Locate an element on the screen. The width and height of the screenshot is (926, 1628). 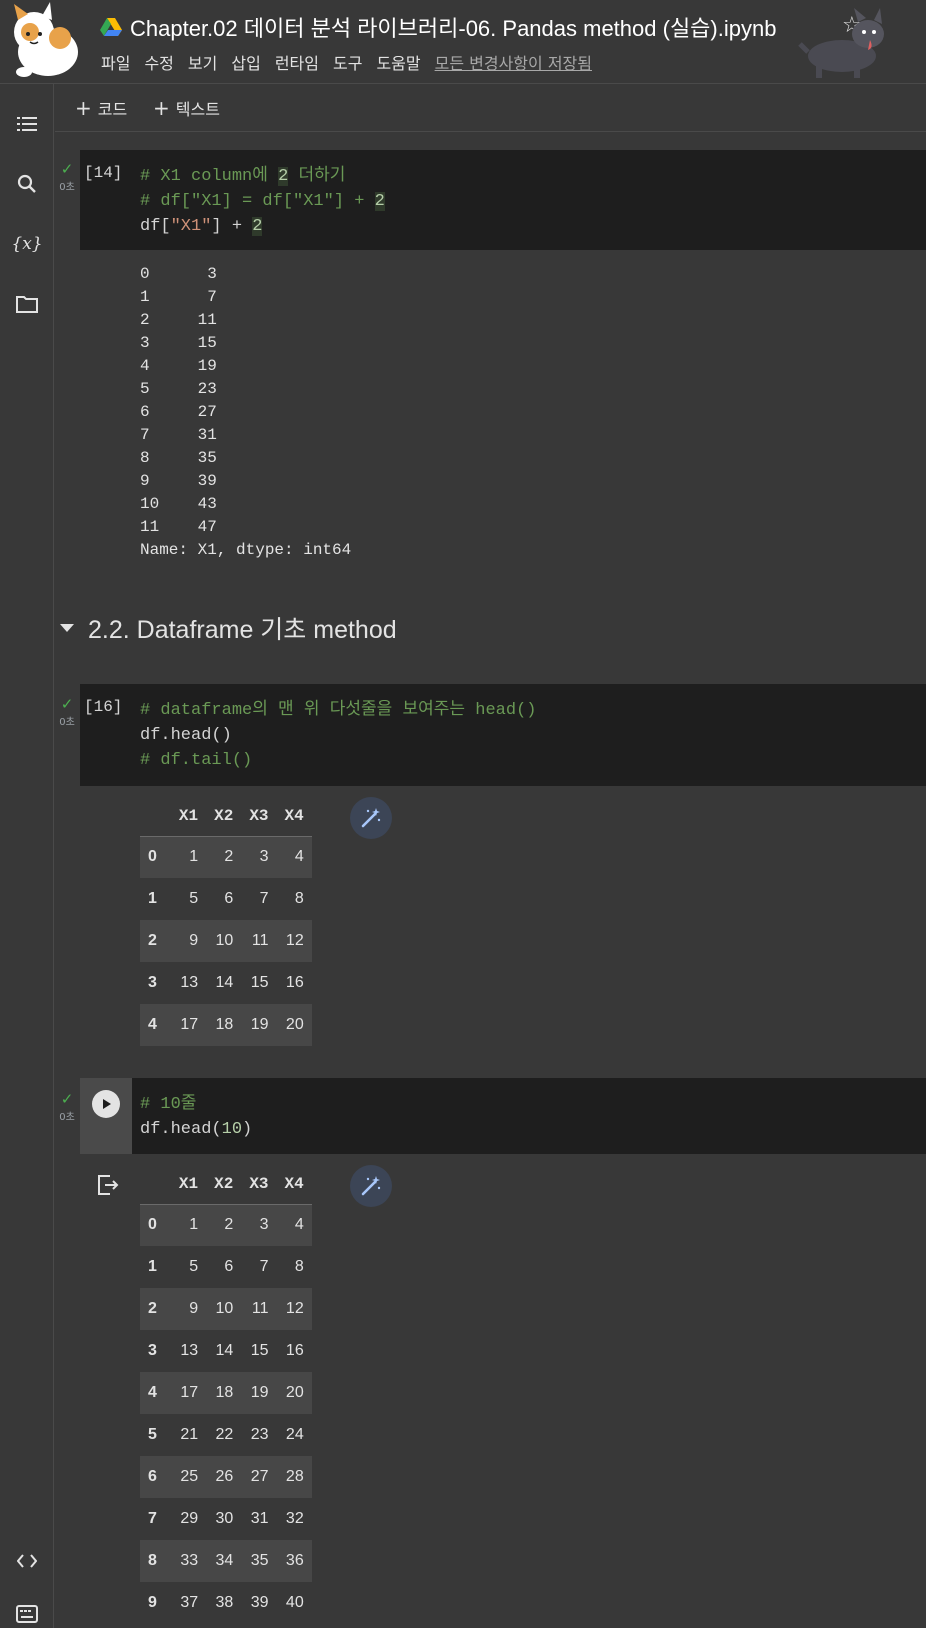
code-text: df.head() is located at coordinates (186, 735).